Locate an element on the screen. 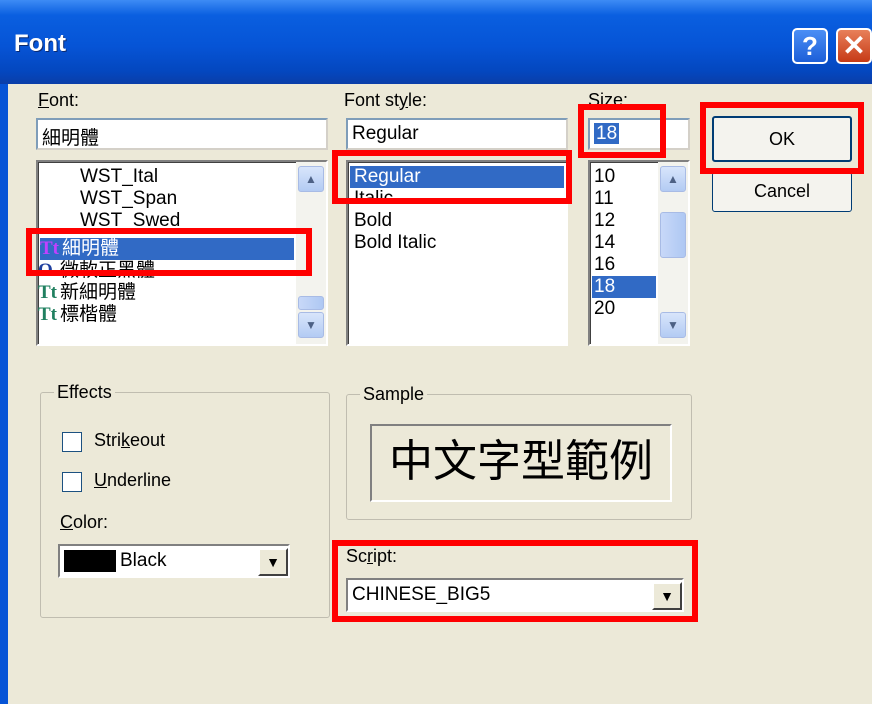 Image resolution: width=872 pixels, height=704 pixels. color-value: Black is located at coordinates (143, 560).